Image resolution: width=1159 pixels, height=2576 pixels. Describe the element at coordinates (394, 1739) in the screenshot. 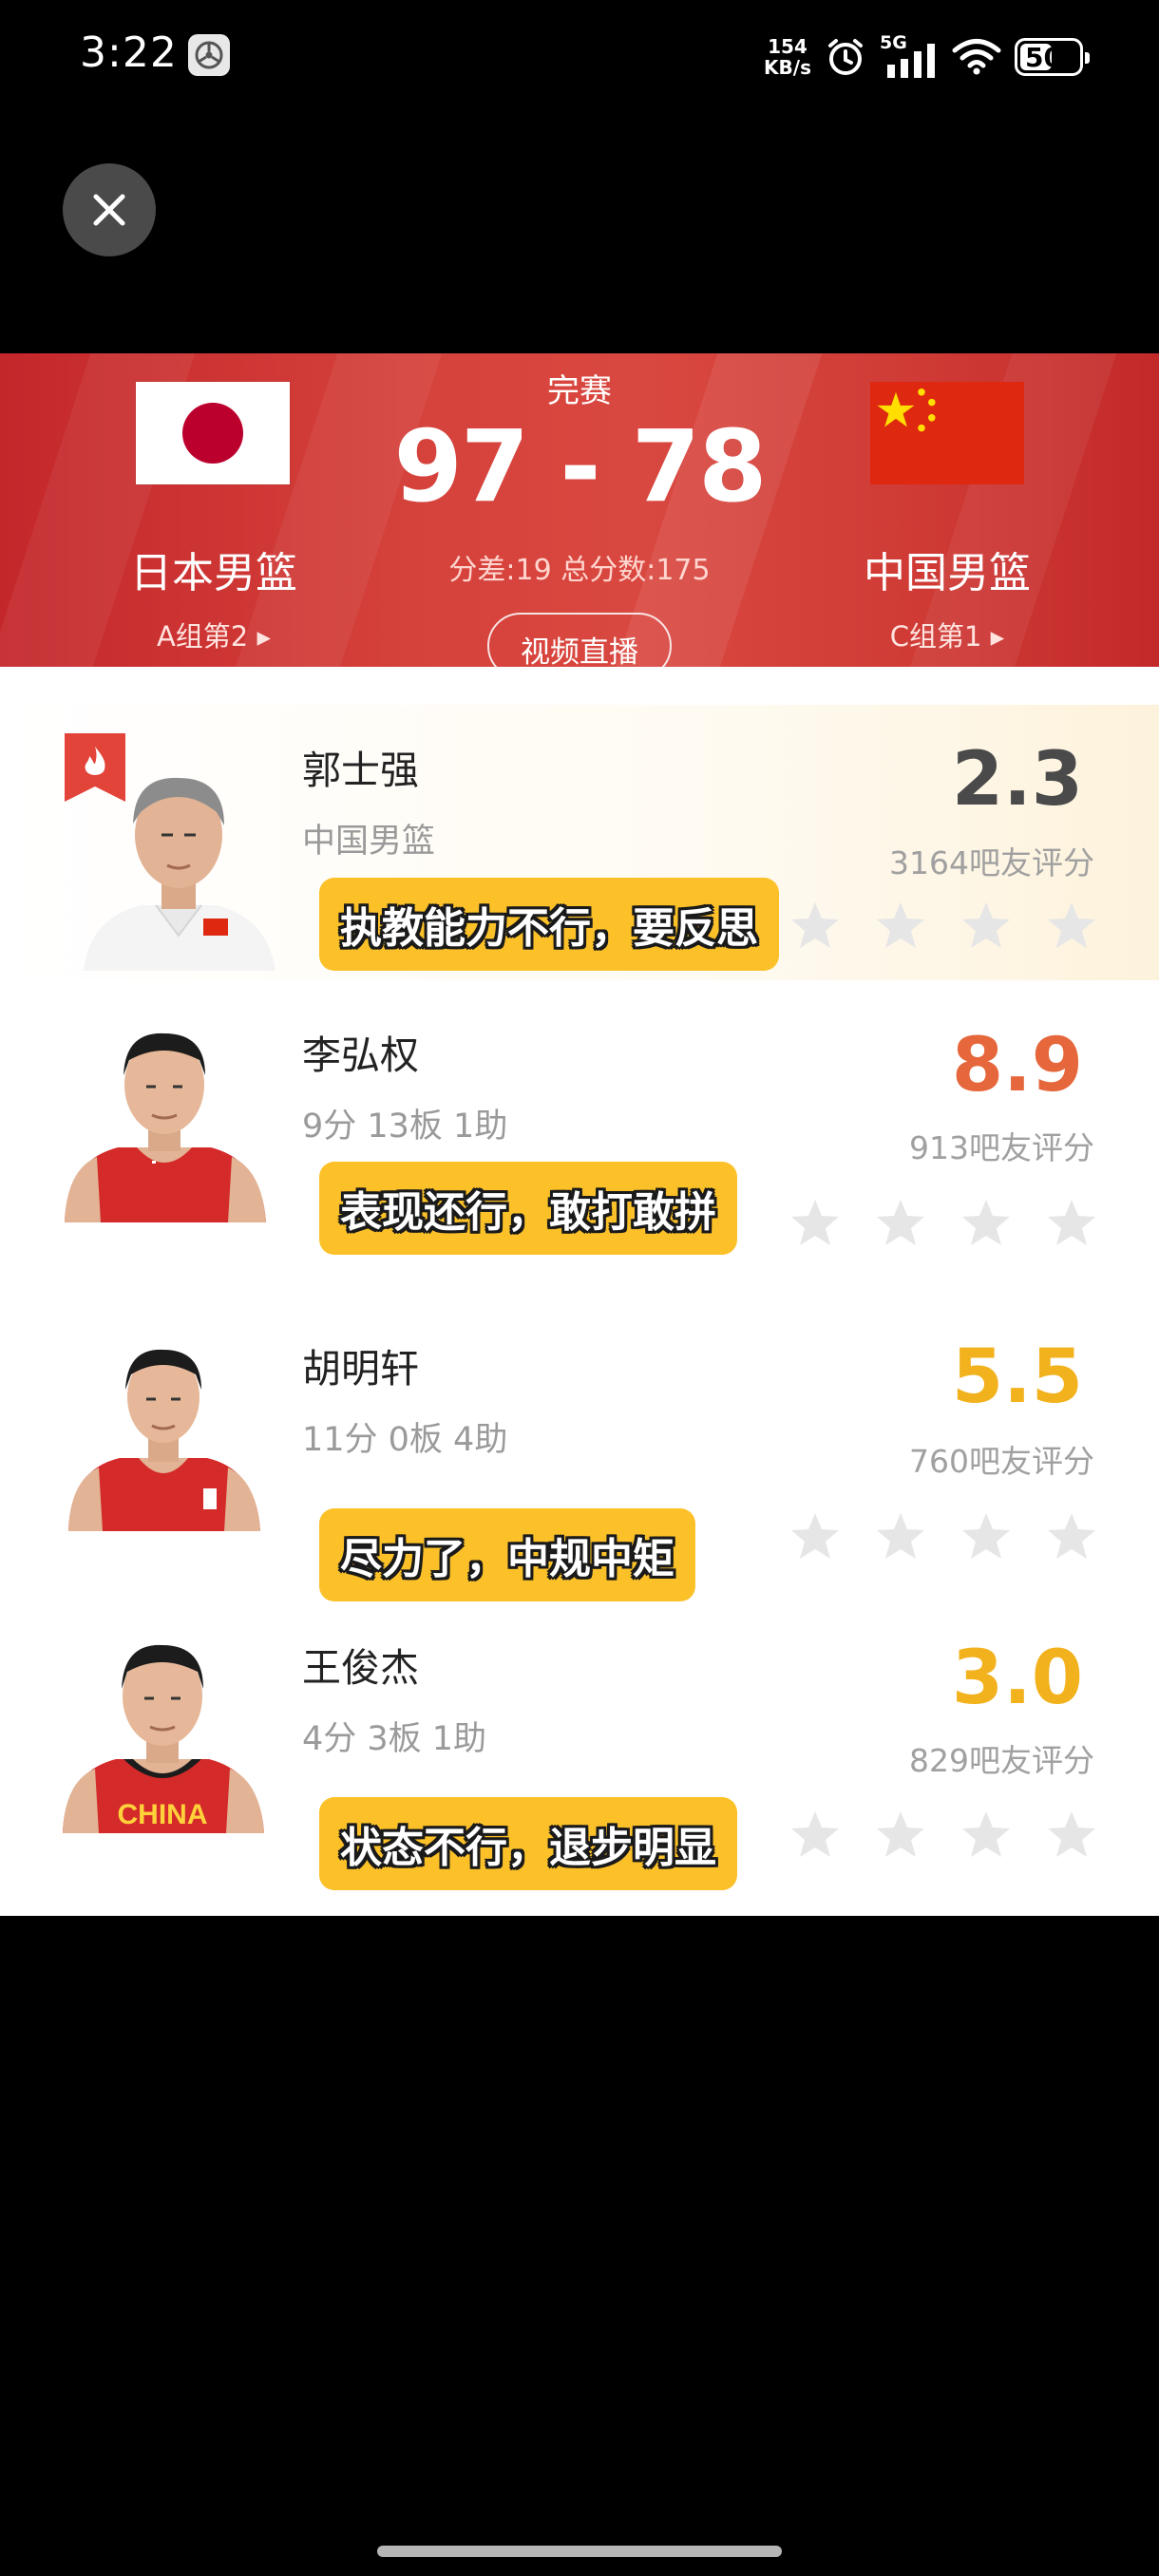

I see `rating-subtitle: 4分 3板 1助` at that location.